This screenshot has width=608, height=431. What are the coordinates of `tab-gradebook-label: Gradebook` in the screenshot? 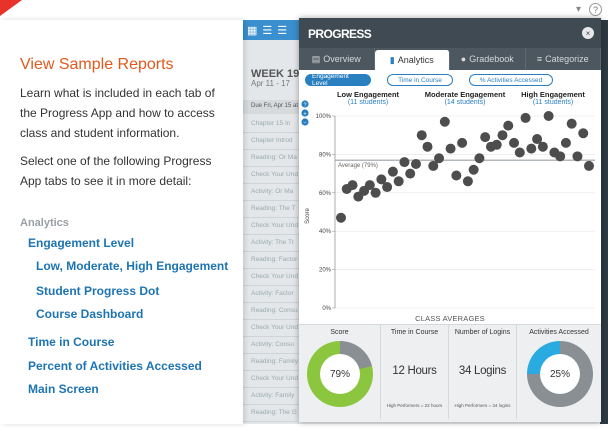 It's located at (491, 59).